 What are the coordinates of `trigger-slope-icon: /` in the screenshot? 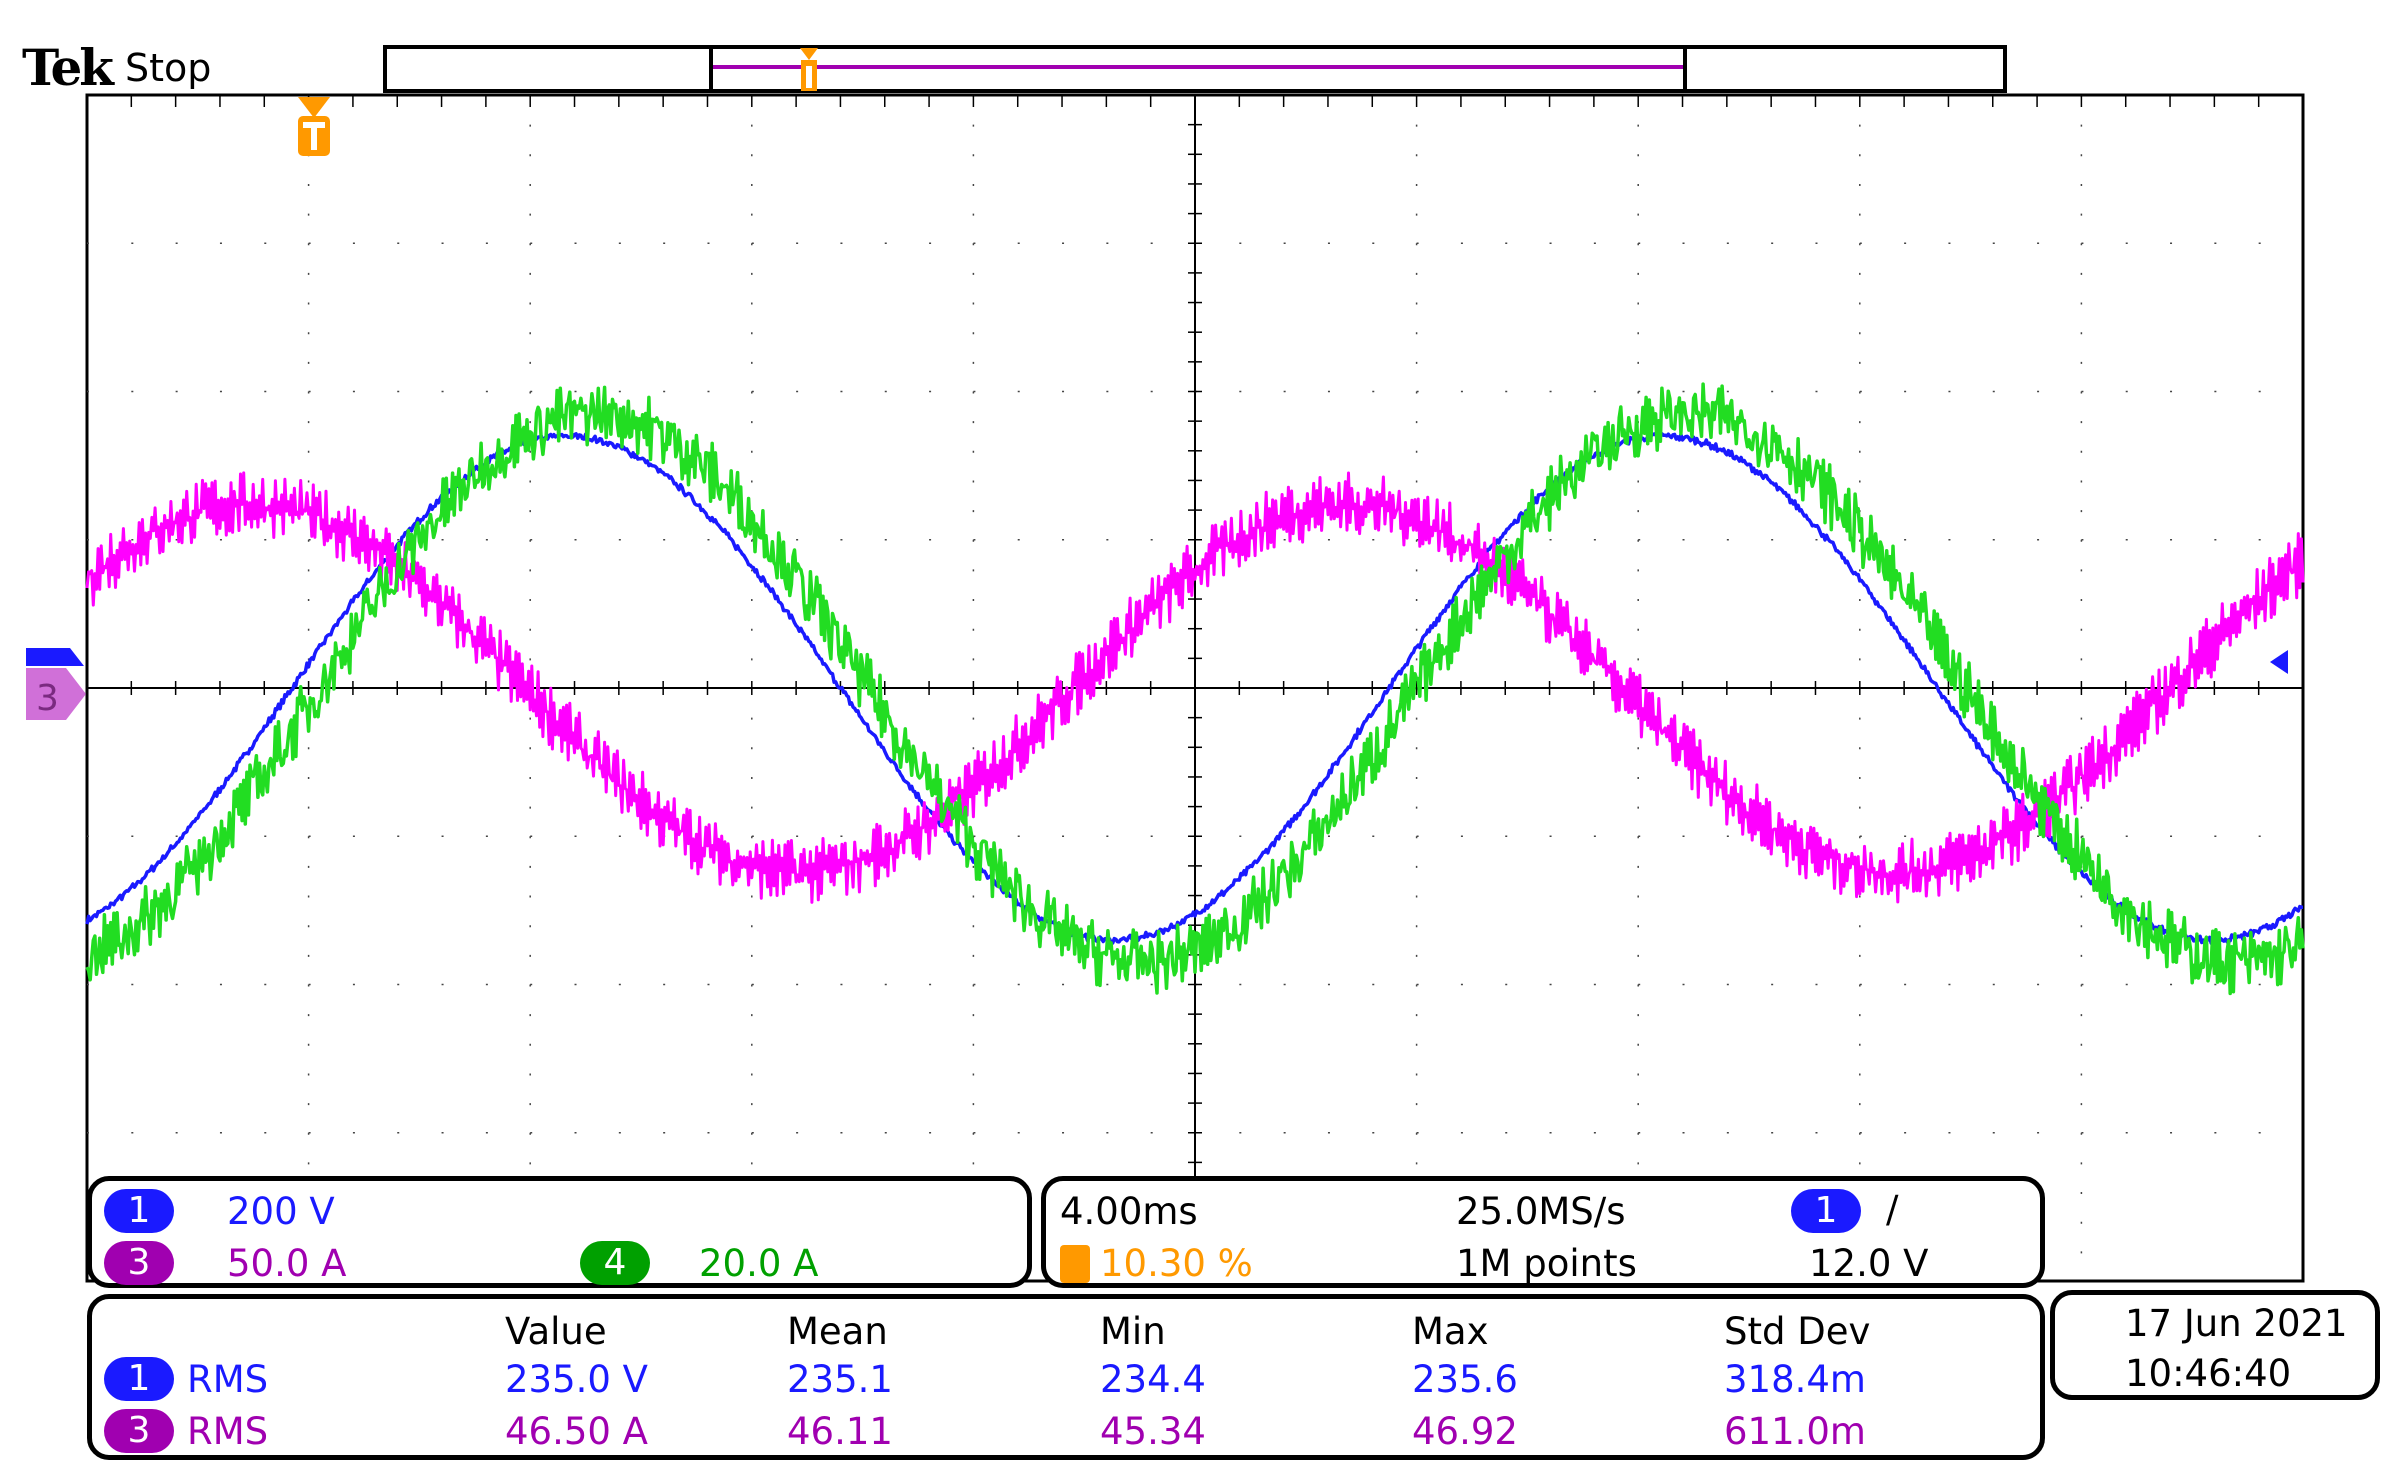 It's located at (1892, 1209).